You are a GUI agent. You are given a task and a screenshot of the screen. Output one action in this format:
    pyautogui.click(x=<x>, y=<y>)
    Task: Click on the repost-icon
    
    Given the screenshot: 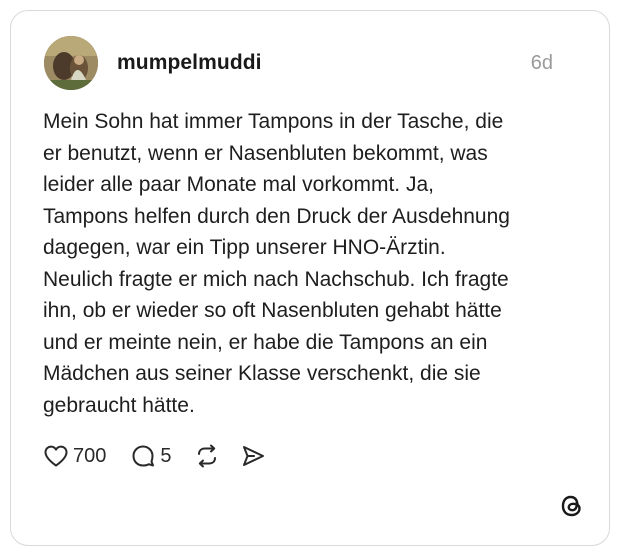 What is the action you would take?
    pyautogui.click(x=206, y=456)
    